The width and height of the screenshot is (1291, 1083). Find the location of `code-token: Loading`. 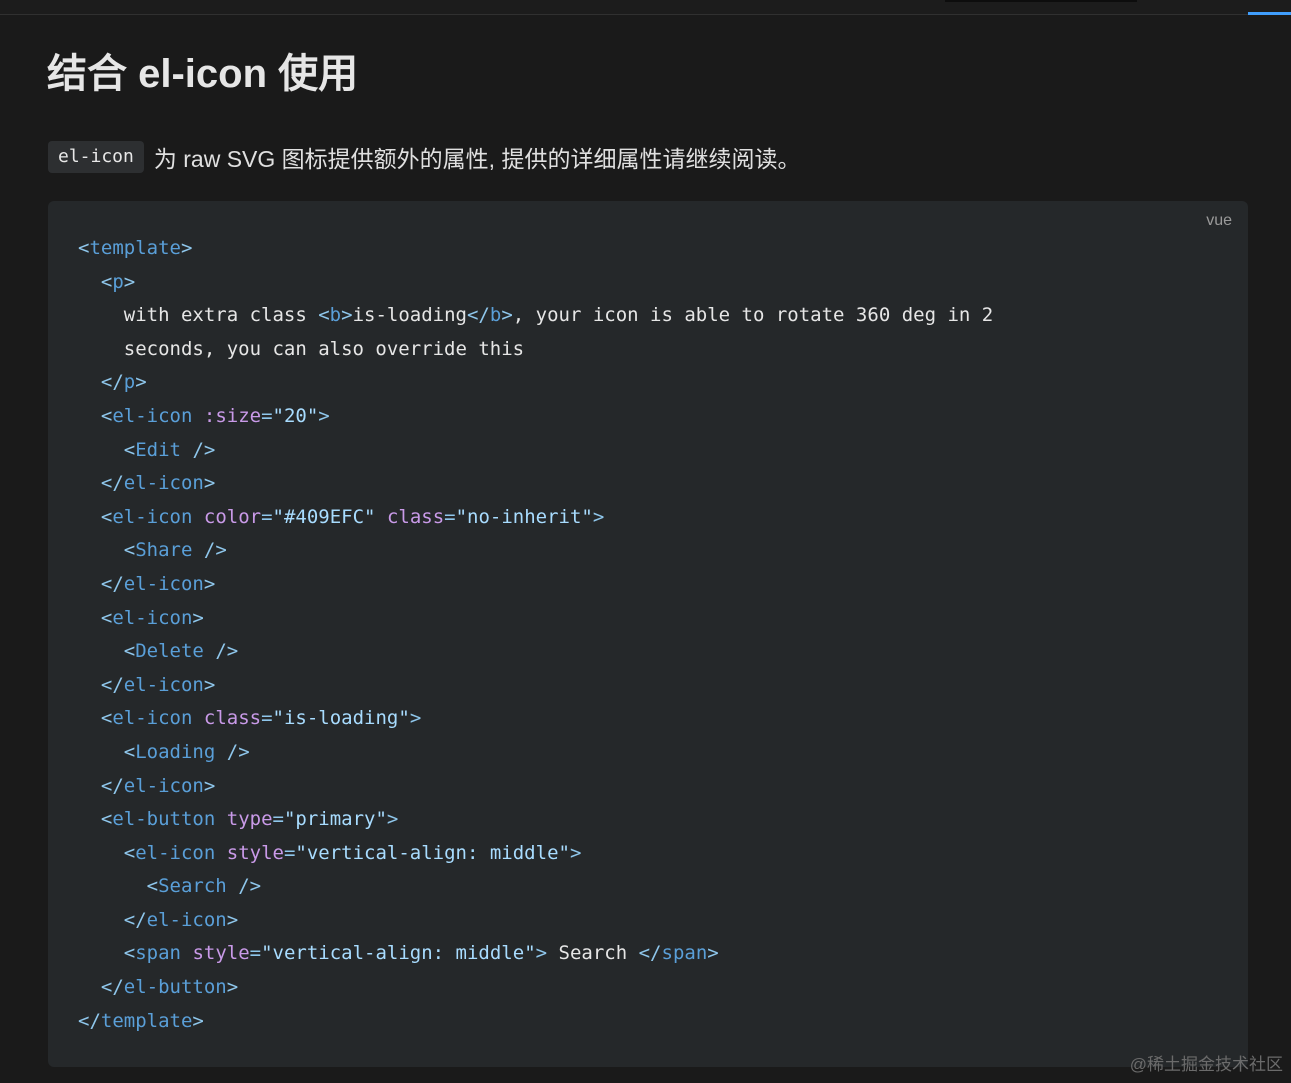

code-token: Loading is located at coordinates (175, 751).